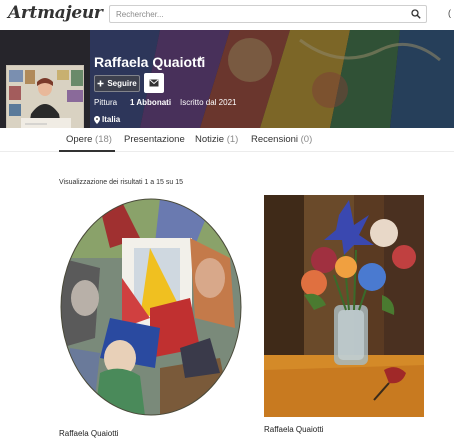  Describe the element at coordinates (255, 14) in the screenshot. I see `search-input` at that location.